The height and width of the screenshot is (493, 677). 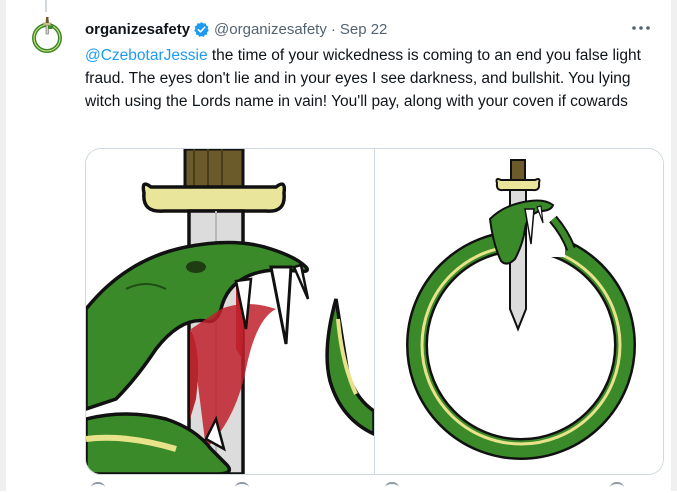 I want to click on more-options-icon, so click(x=641, y=28).